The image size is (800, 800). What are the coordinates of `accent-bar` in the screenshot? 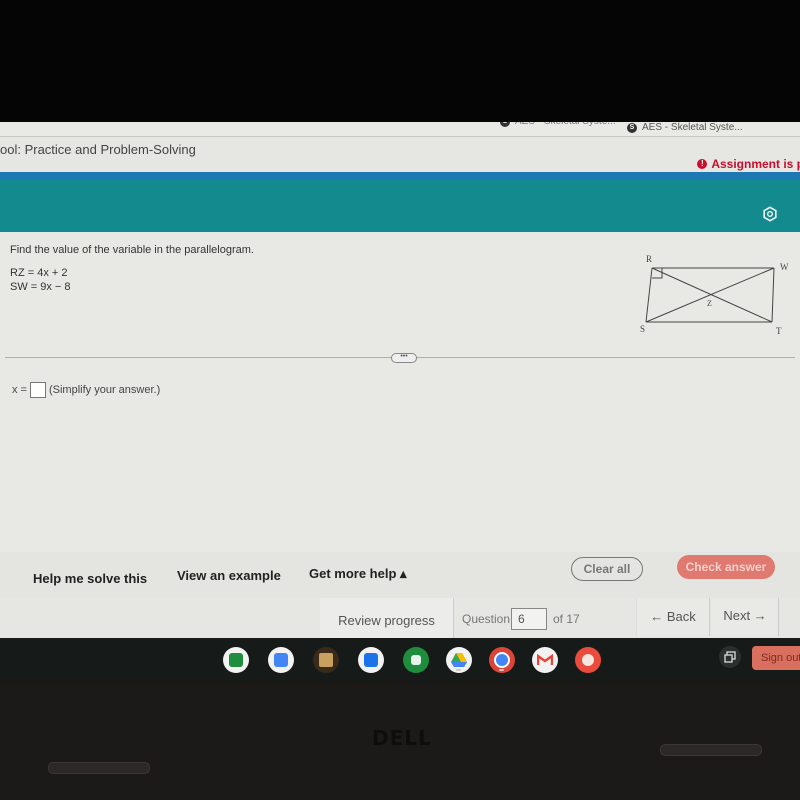 It's located at (400, 176).